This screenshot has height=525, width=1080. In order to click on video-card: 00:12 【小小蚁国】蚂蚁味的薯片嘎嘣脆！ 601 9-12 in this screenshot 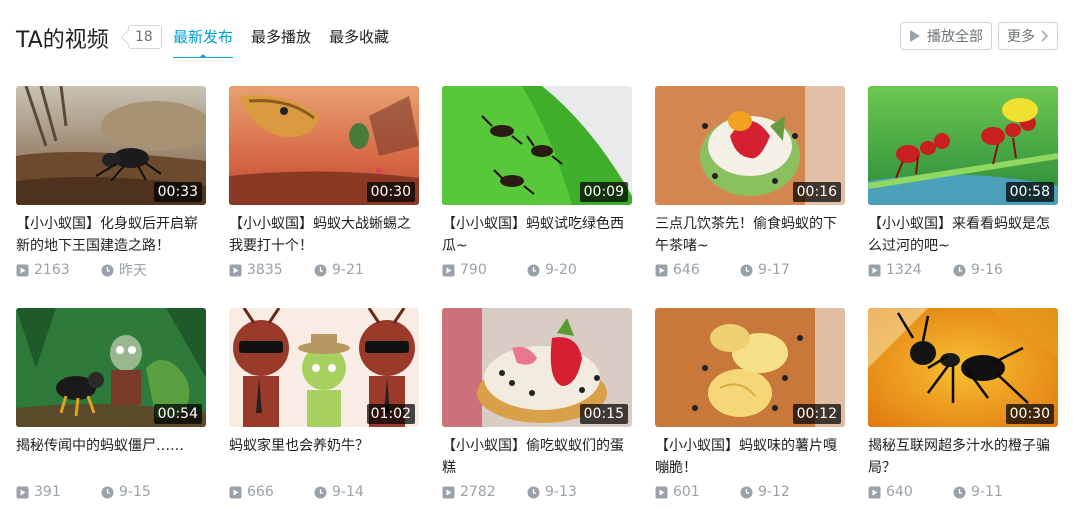, I will do `click(750, 404)`.